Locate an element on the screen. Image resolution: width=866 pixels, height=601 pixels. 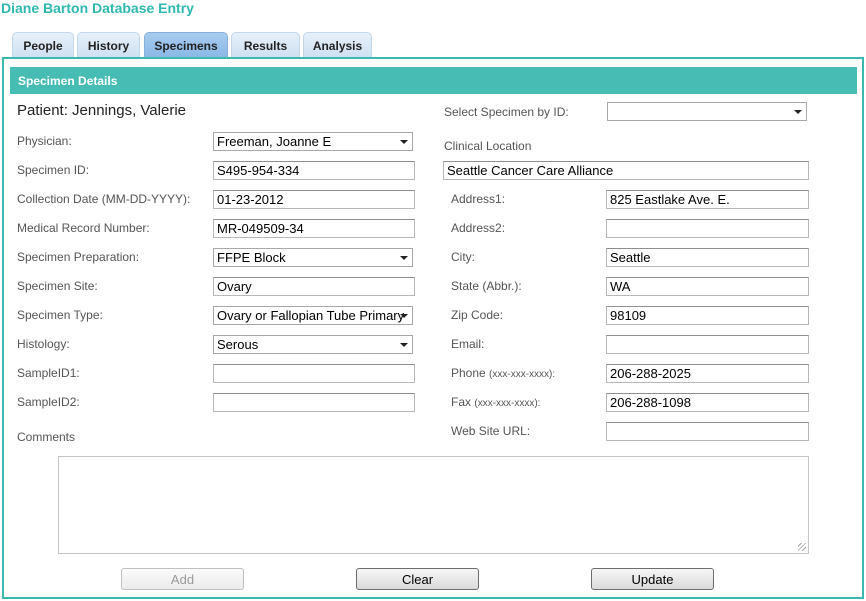
phone-format-hint: (xxx-xxx-xxxx): is located at coordinates (522, 374).